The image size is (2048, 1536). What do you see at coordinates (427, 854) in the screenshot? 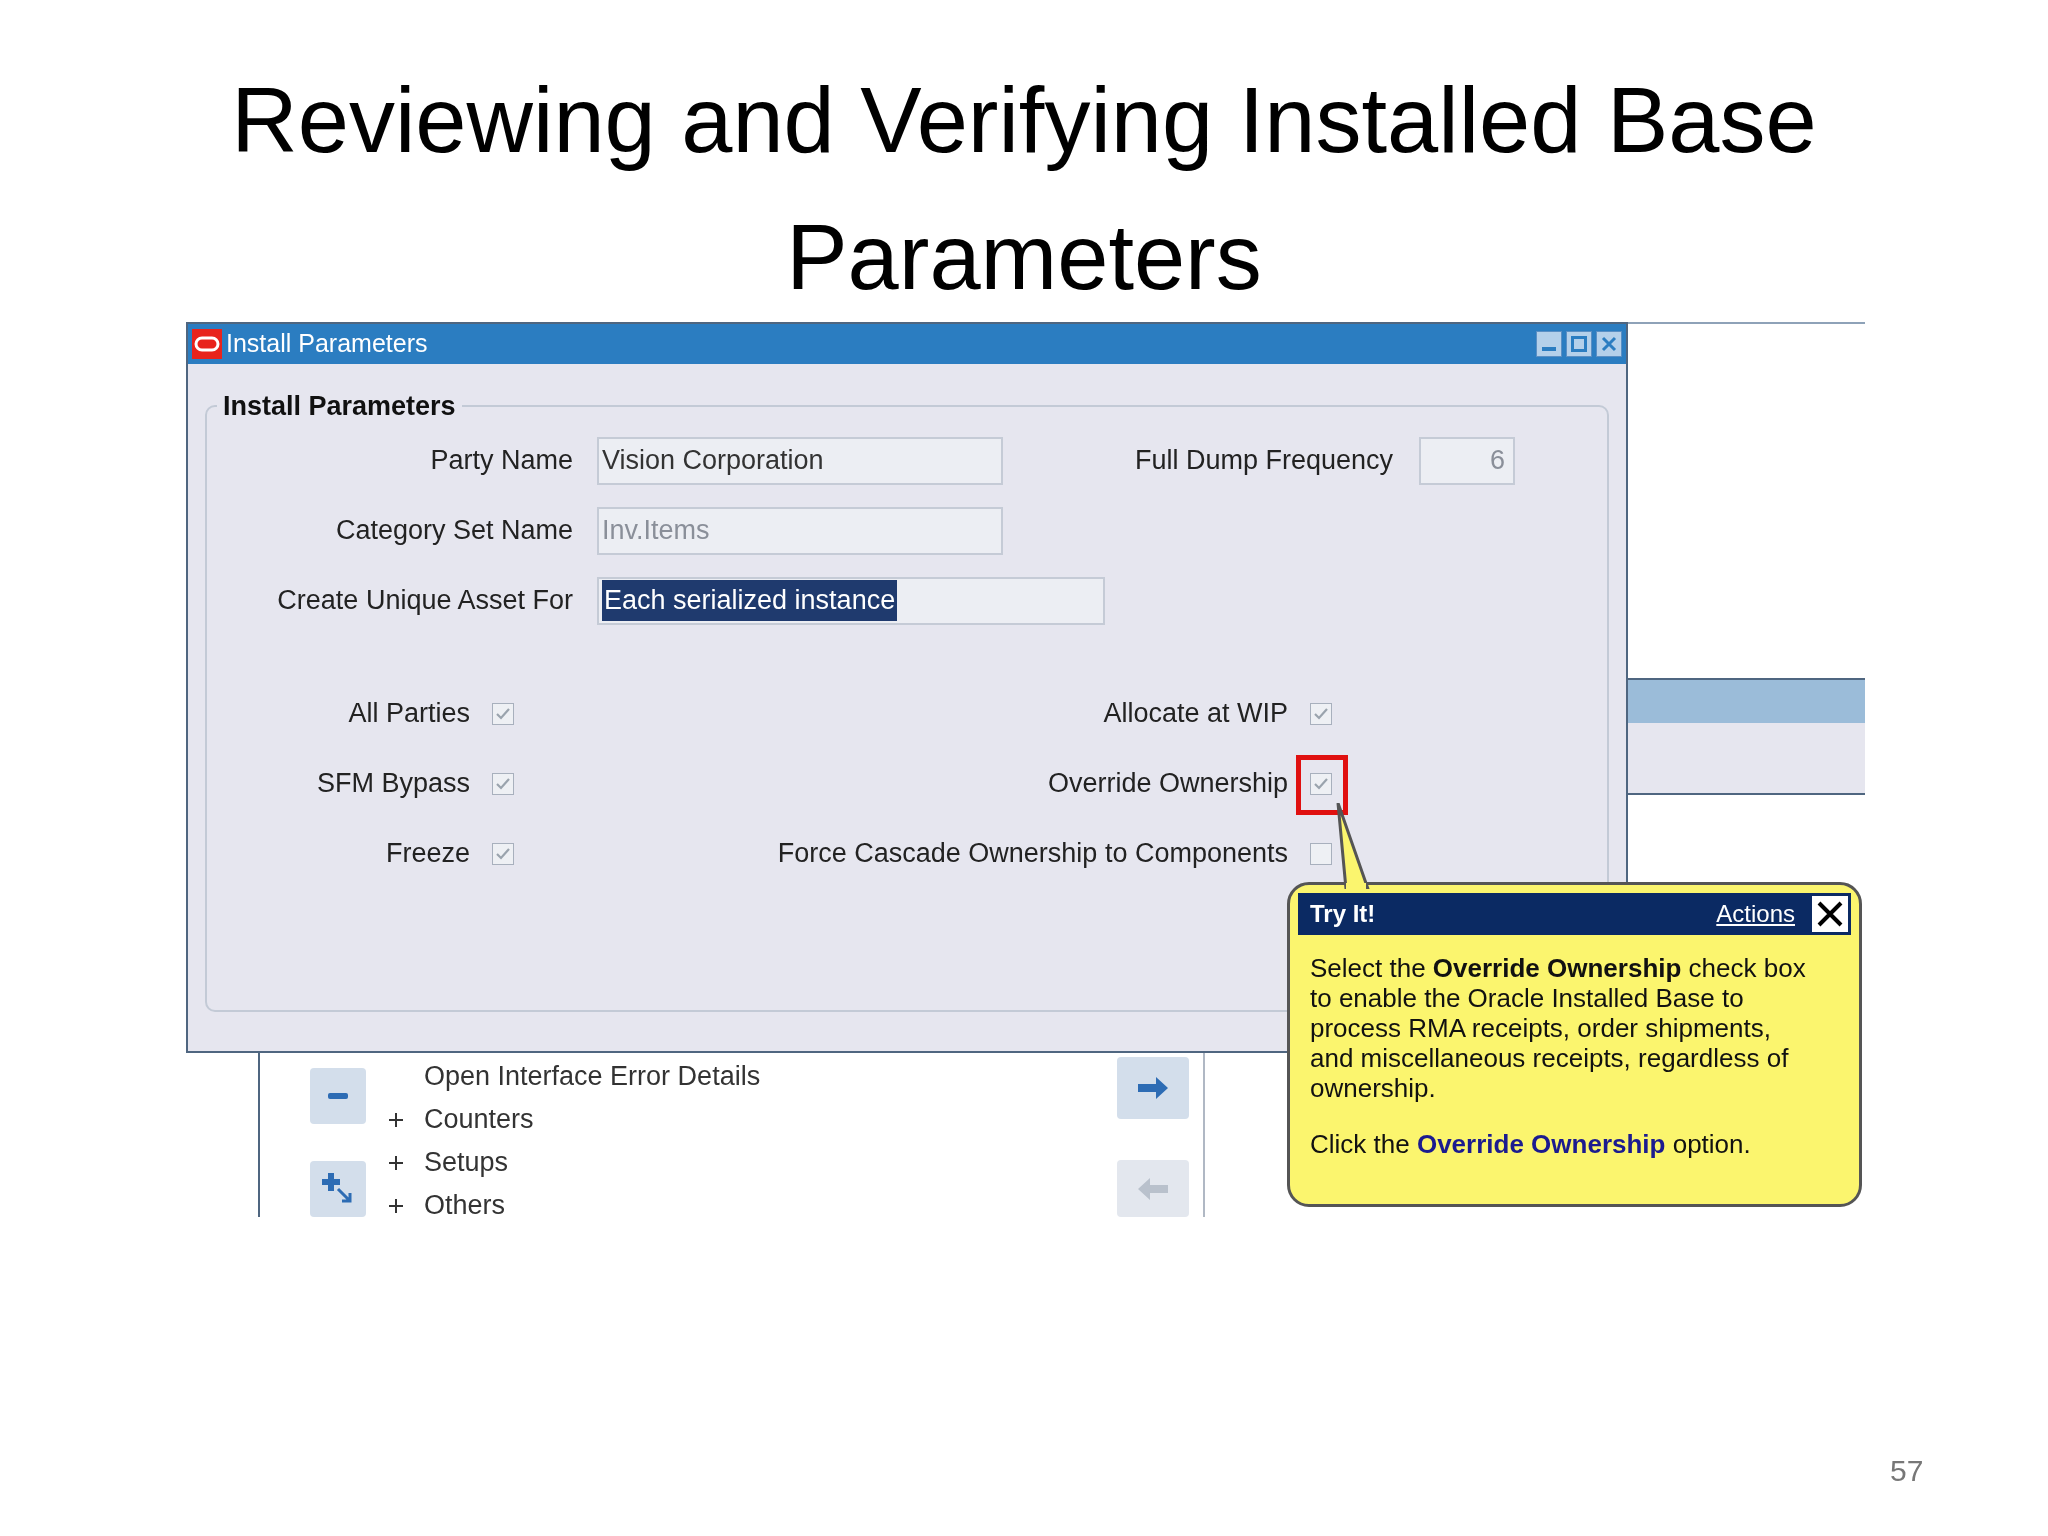
I see `checkbox-label: Freeze` at bounding box center [427, 854].